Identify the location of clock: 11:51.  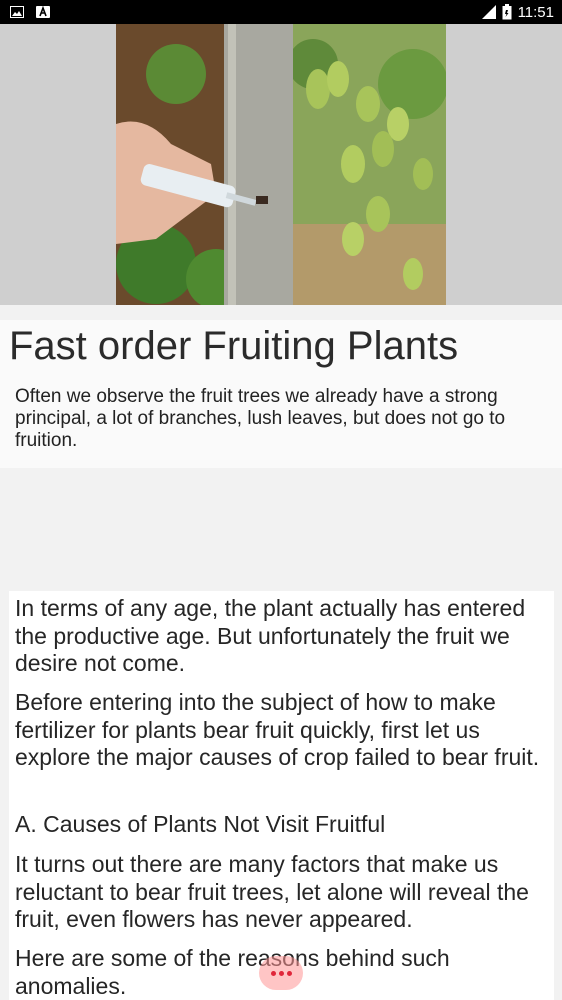
(535, 12).